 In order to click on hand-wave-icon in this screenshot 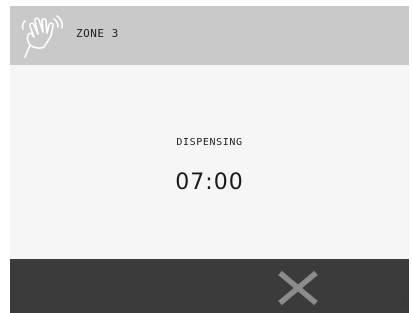, I will do `click(42, 36)`.